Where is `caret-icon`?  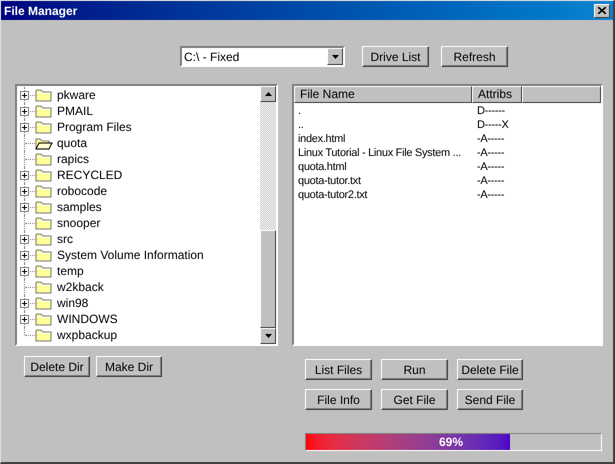 caret-icon is located at coordinates (335, 56).